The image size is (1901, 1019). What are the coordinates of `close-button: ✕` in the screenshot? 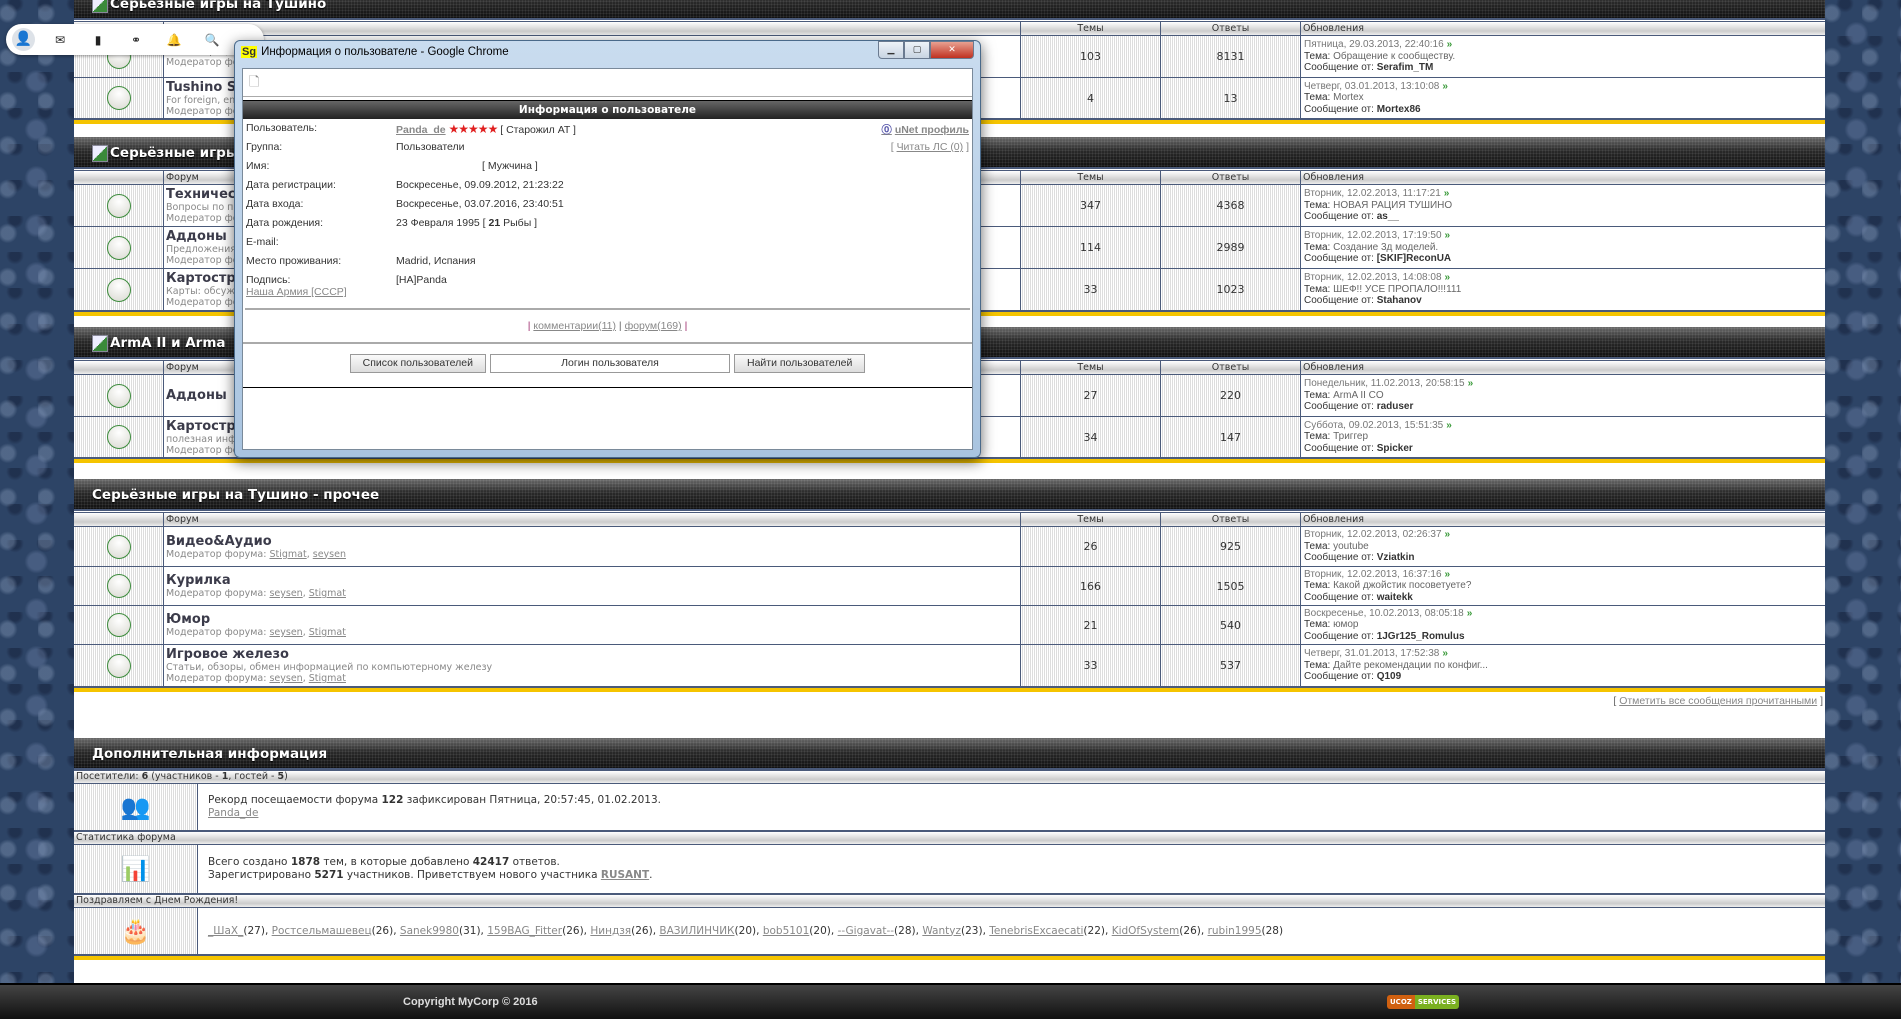 It's located at (952, 50).